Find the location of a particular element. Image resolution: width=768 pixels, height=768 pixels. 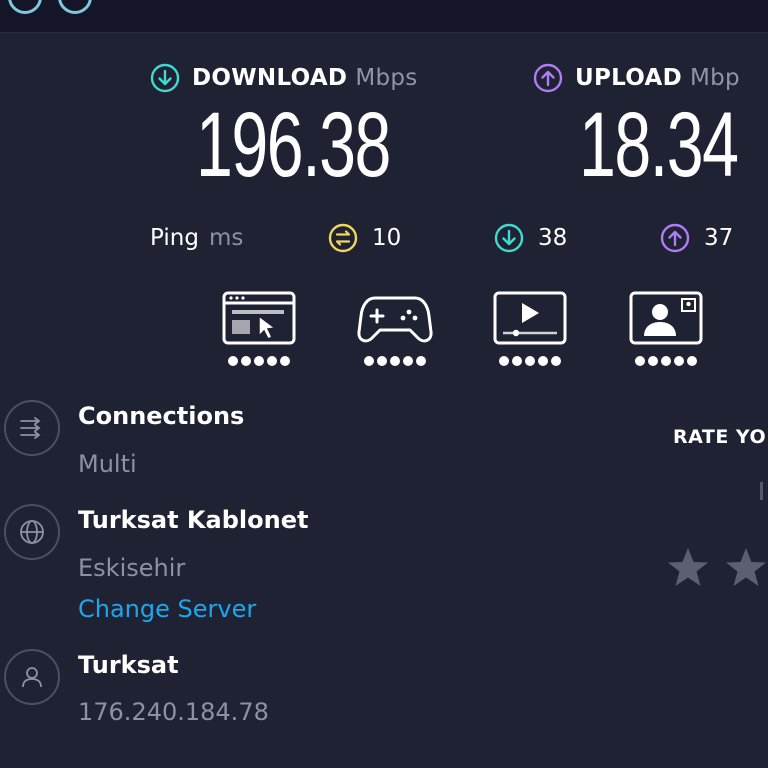

server-location: Eskisehir is located at coordinates (132, 568).